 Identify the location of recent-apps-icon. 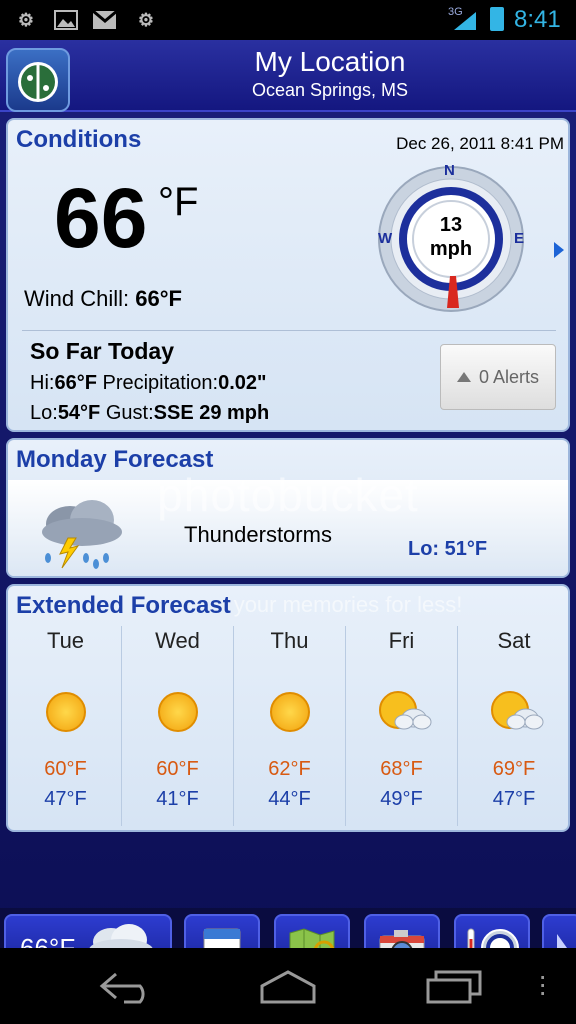
(454, 987).